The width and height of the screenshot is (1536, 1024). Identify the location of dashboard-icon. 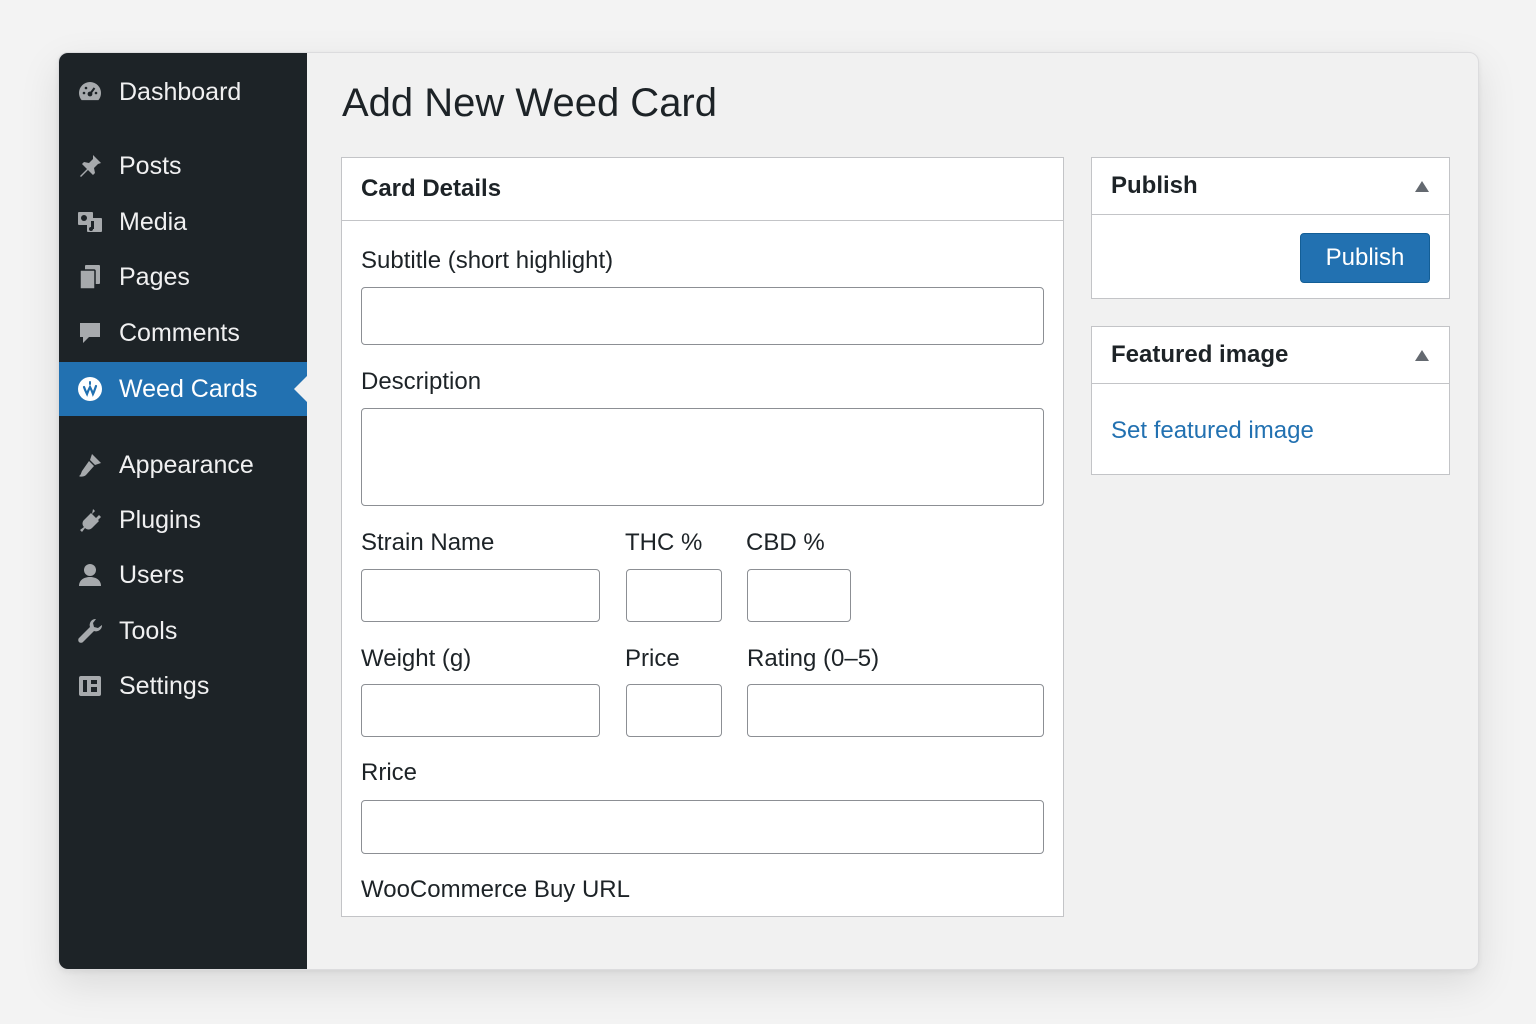
(90, 92).